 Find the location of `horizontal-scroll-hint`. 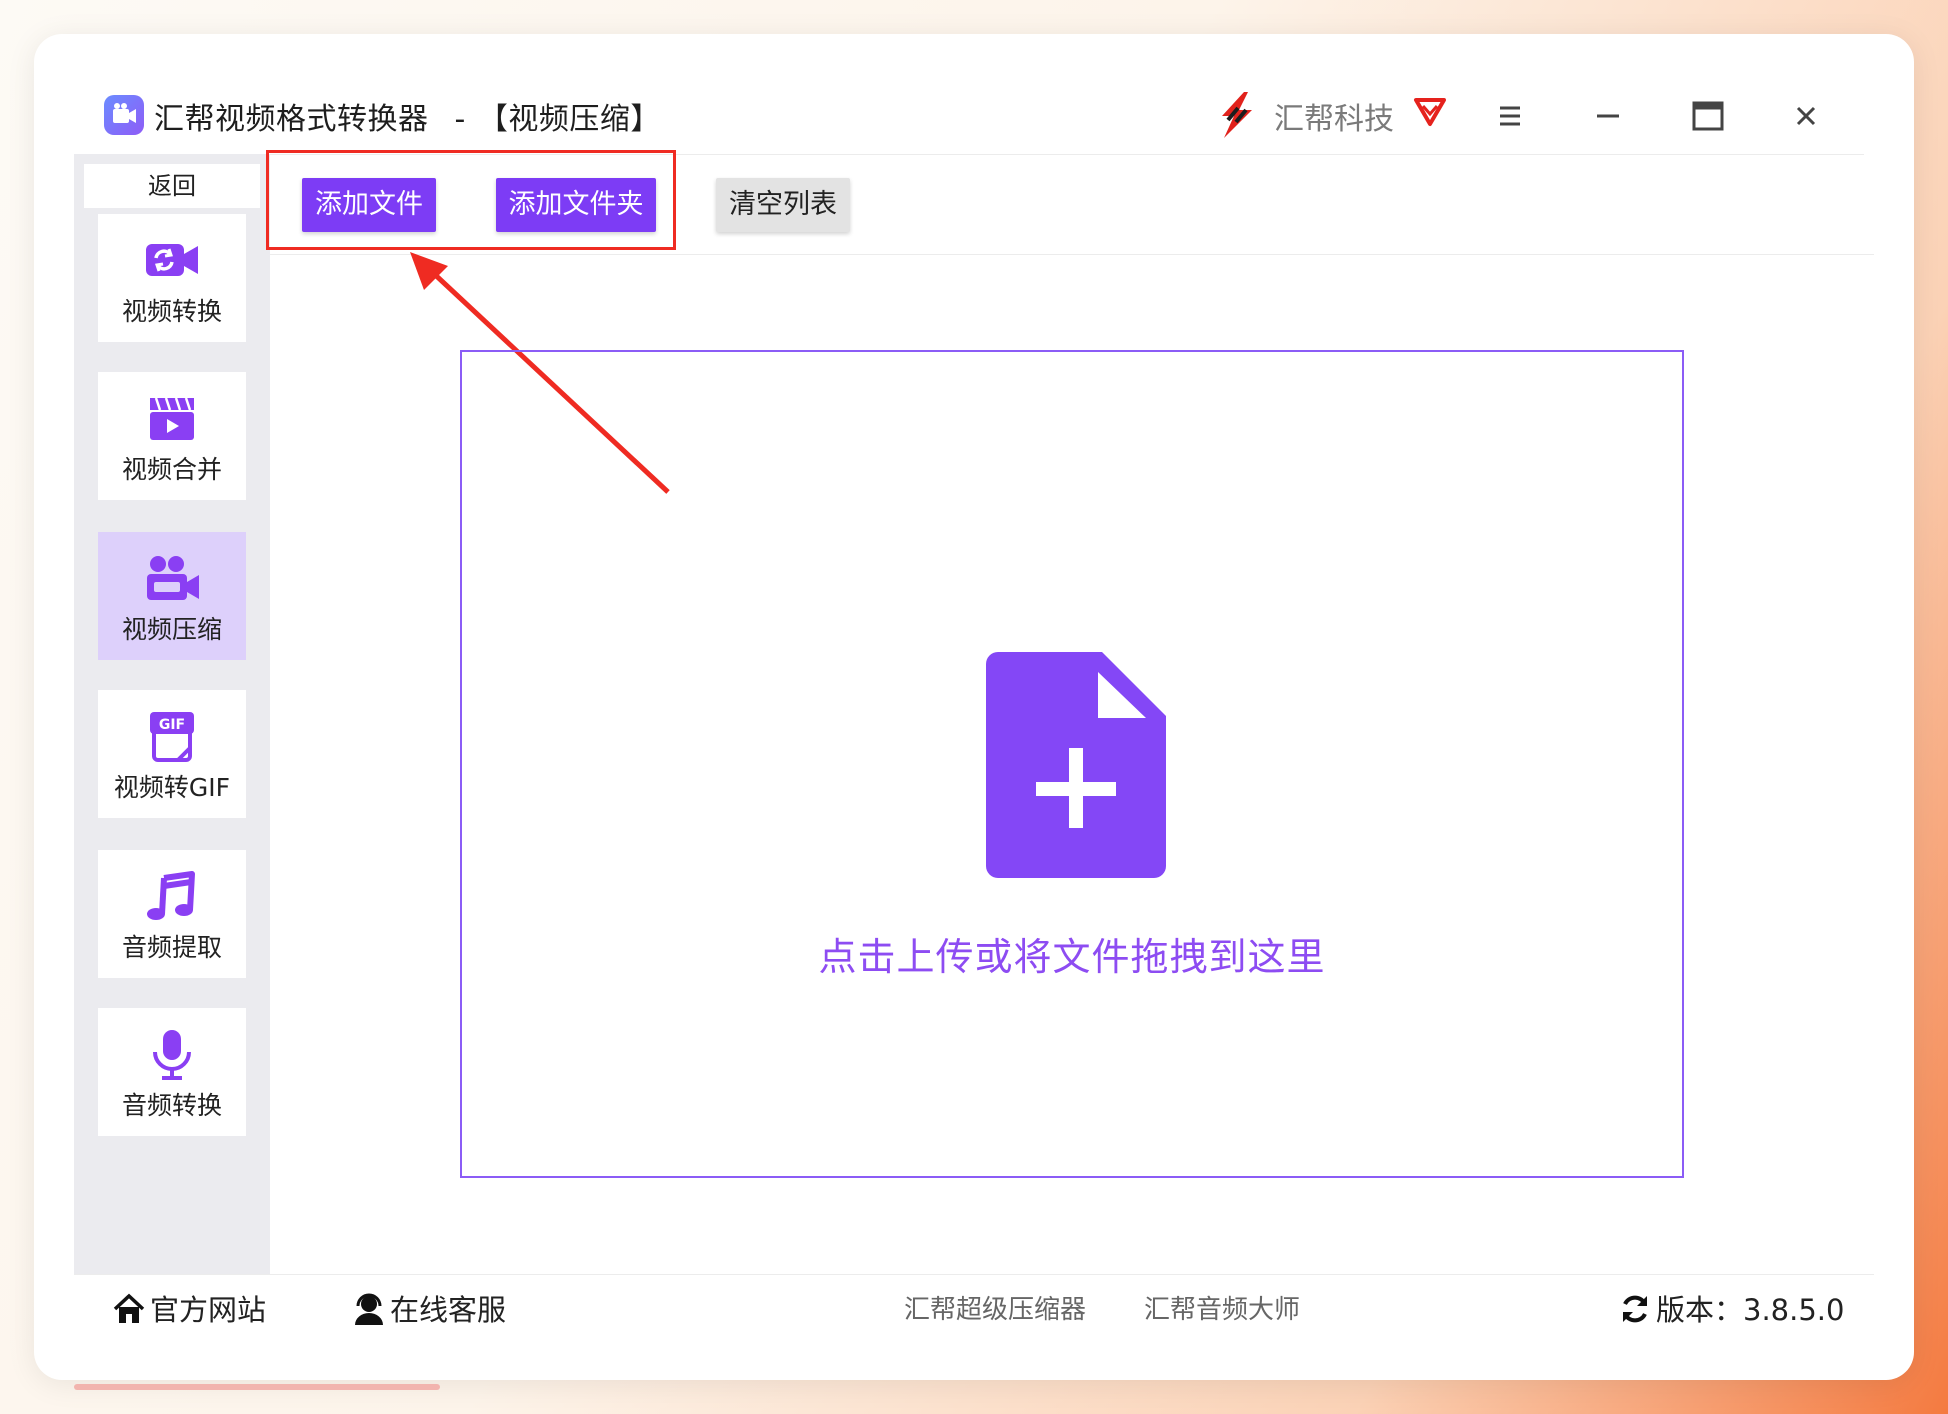

horizontal-scroll-hint is located at coordinates (257, 1387).